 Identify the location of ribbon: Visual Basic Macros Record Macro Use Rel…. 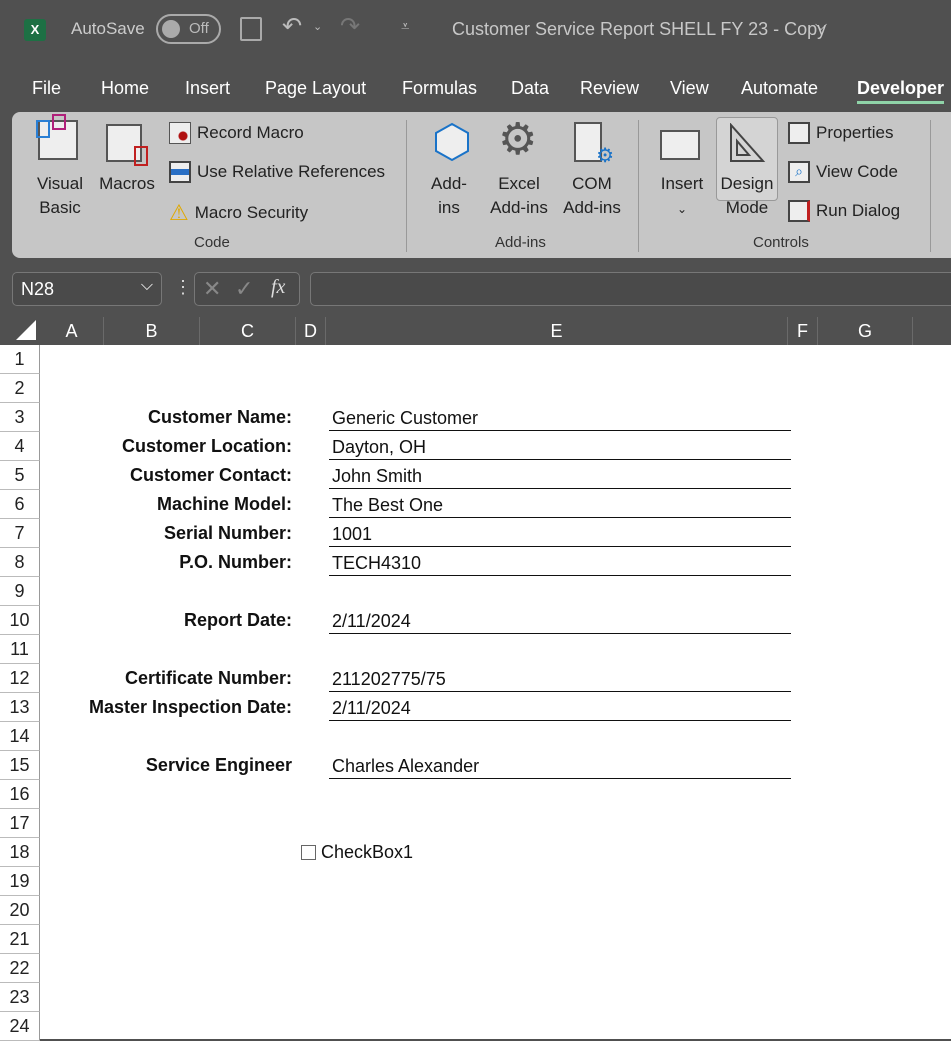
(481, 185).